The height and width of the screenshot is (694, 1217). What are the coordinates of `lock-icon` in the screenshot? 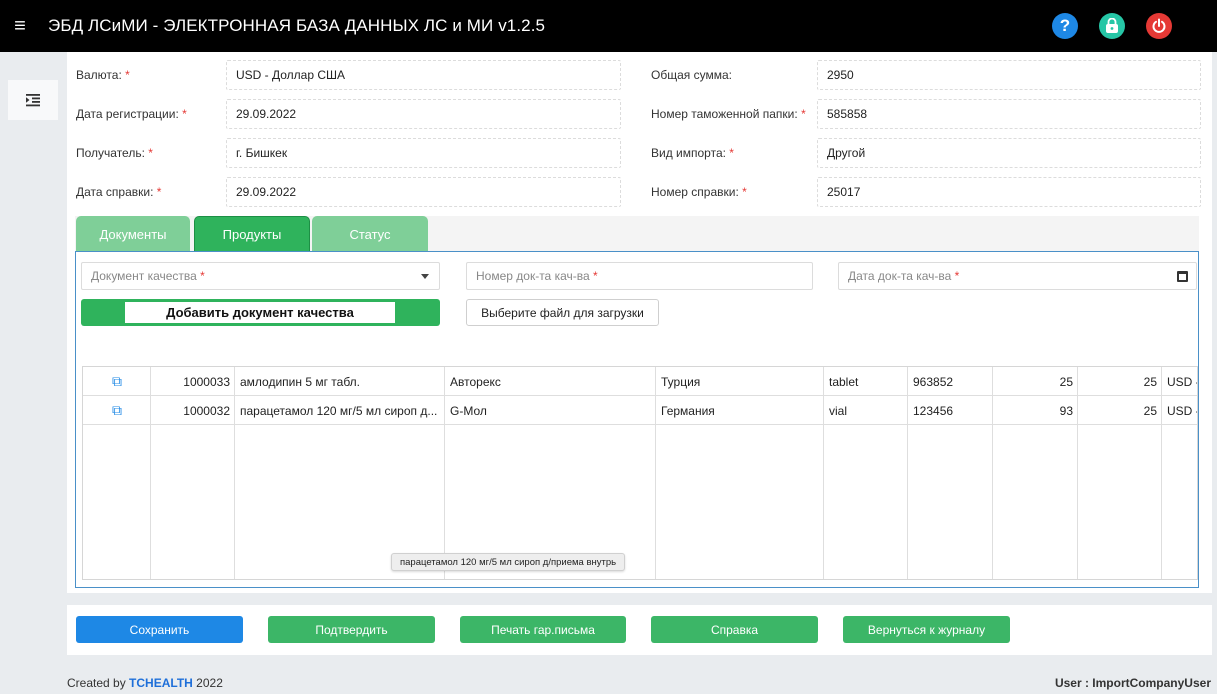 It's located at (1112, 26).